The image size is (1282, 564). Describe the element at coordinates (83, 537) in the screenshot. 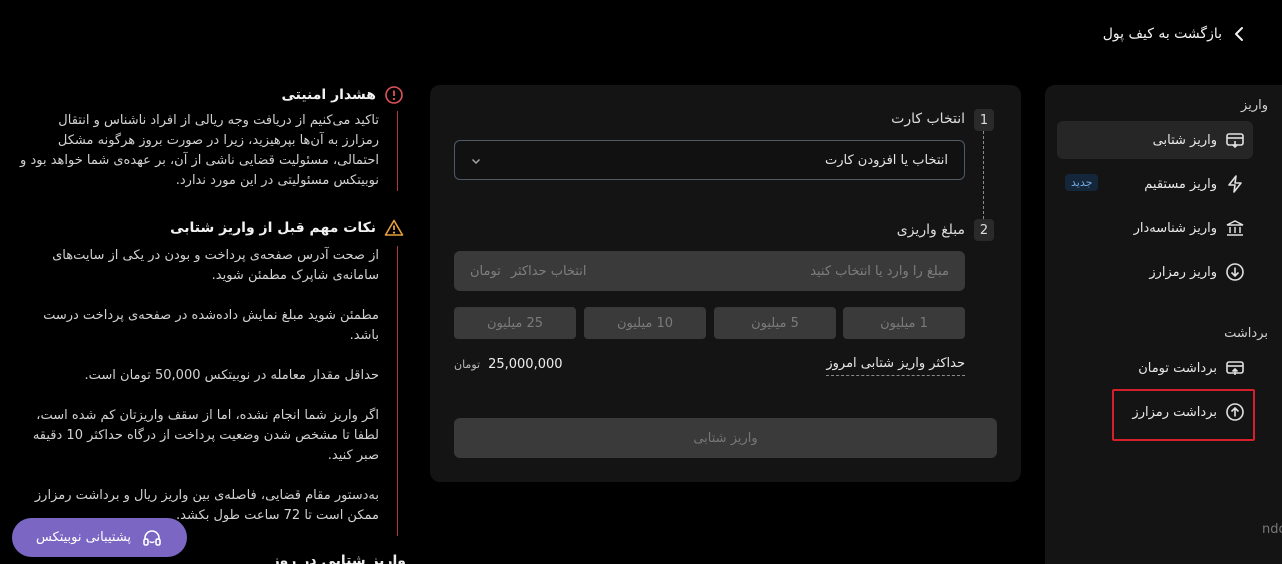

I see `support-label: پشتیبانی نوبیتکس` at that location.